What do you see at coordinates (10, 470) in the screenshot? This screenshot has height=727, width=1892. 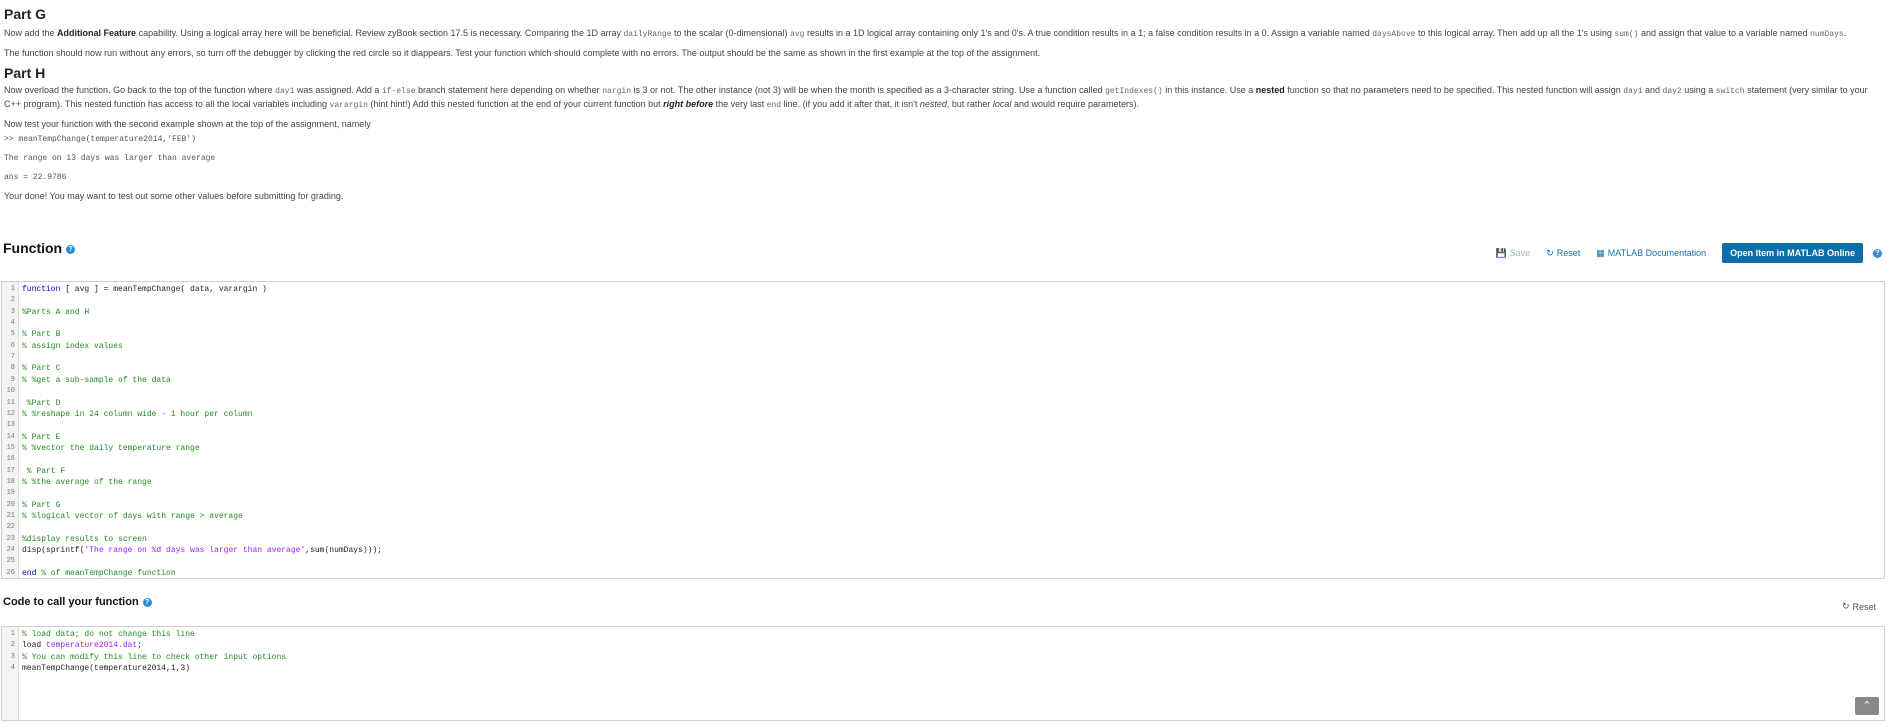 I see `line-number: 17` at bounding box center [10, 470].